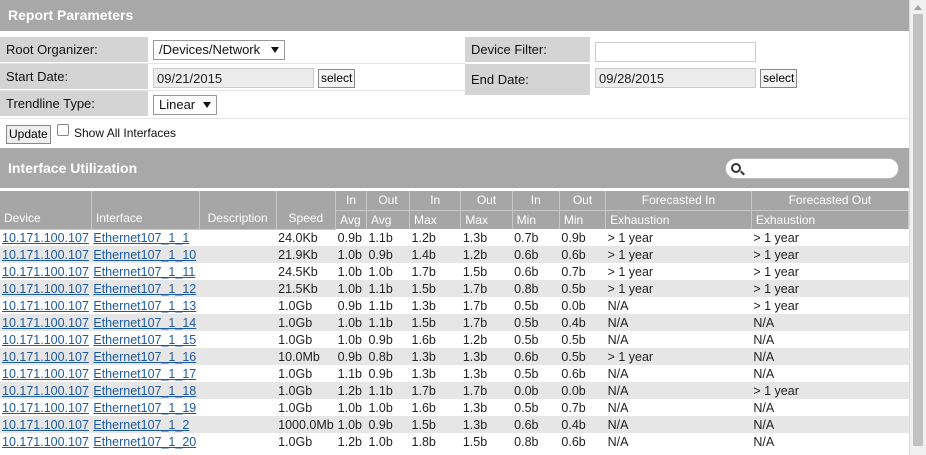  Describe the element at coordinates (219, 50) in the screenshot. I see `root-organizer-select: /Devices/Network` at that location.